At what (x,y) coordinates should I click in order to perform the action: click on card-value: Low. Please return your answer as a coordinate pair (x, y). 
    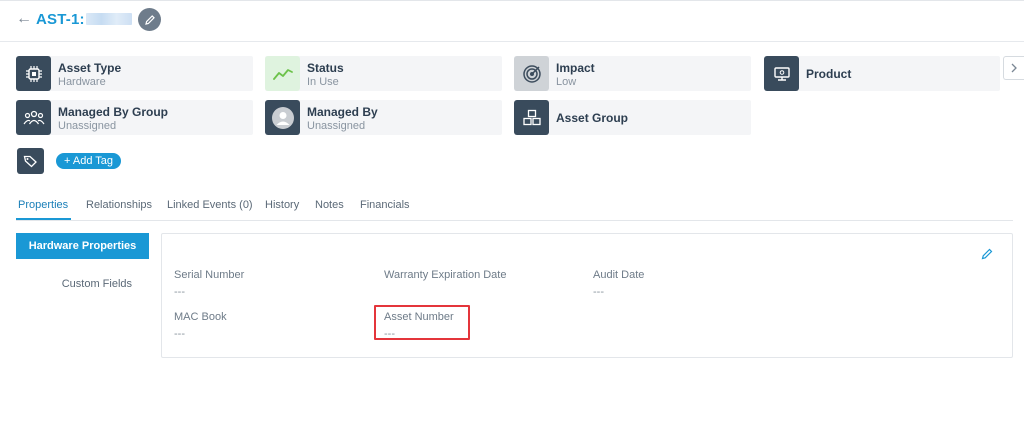
    Looking at the image, I should click on (566, 82).